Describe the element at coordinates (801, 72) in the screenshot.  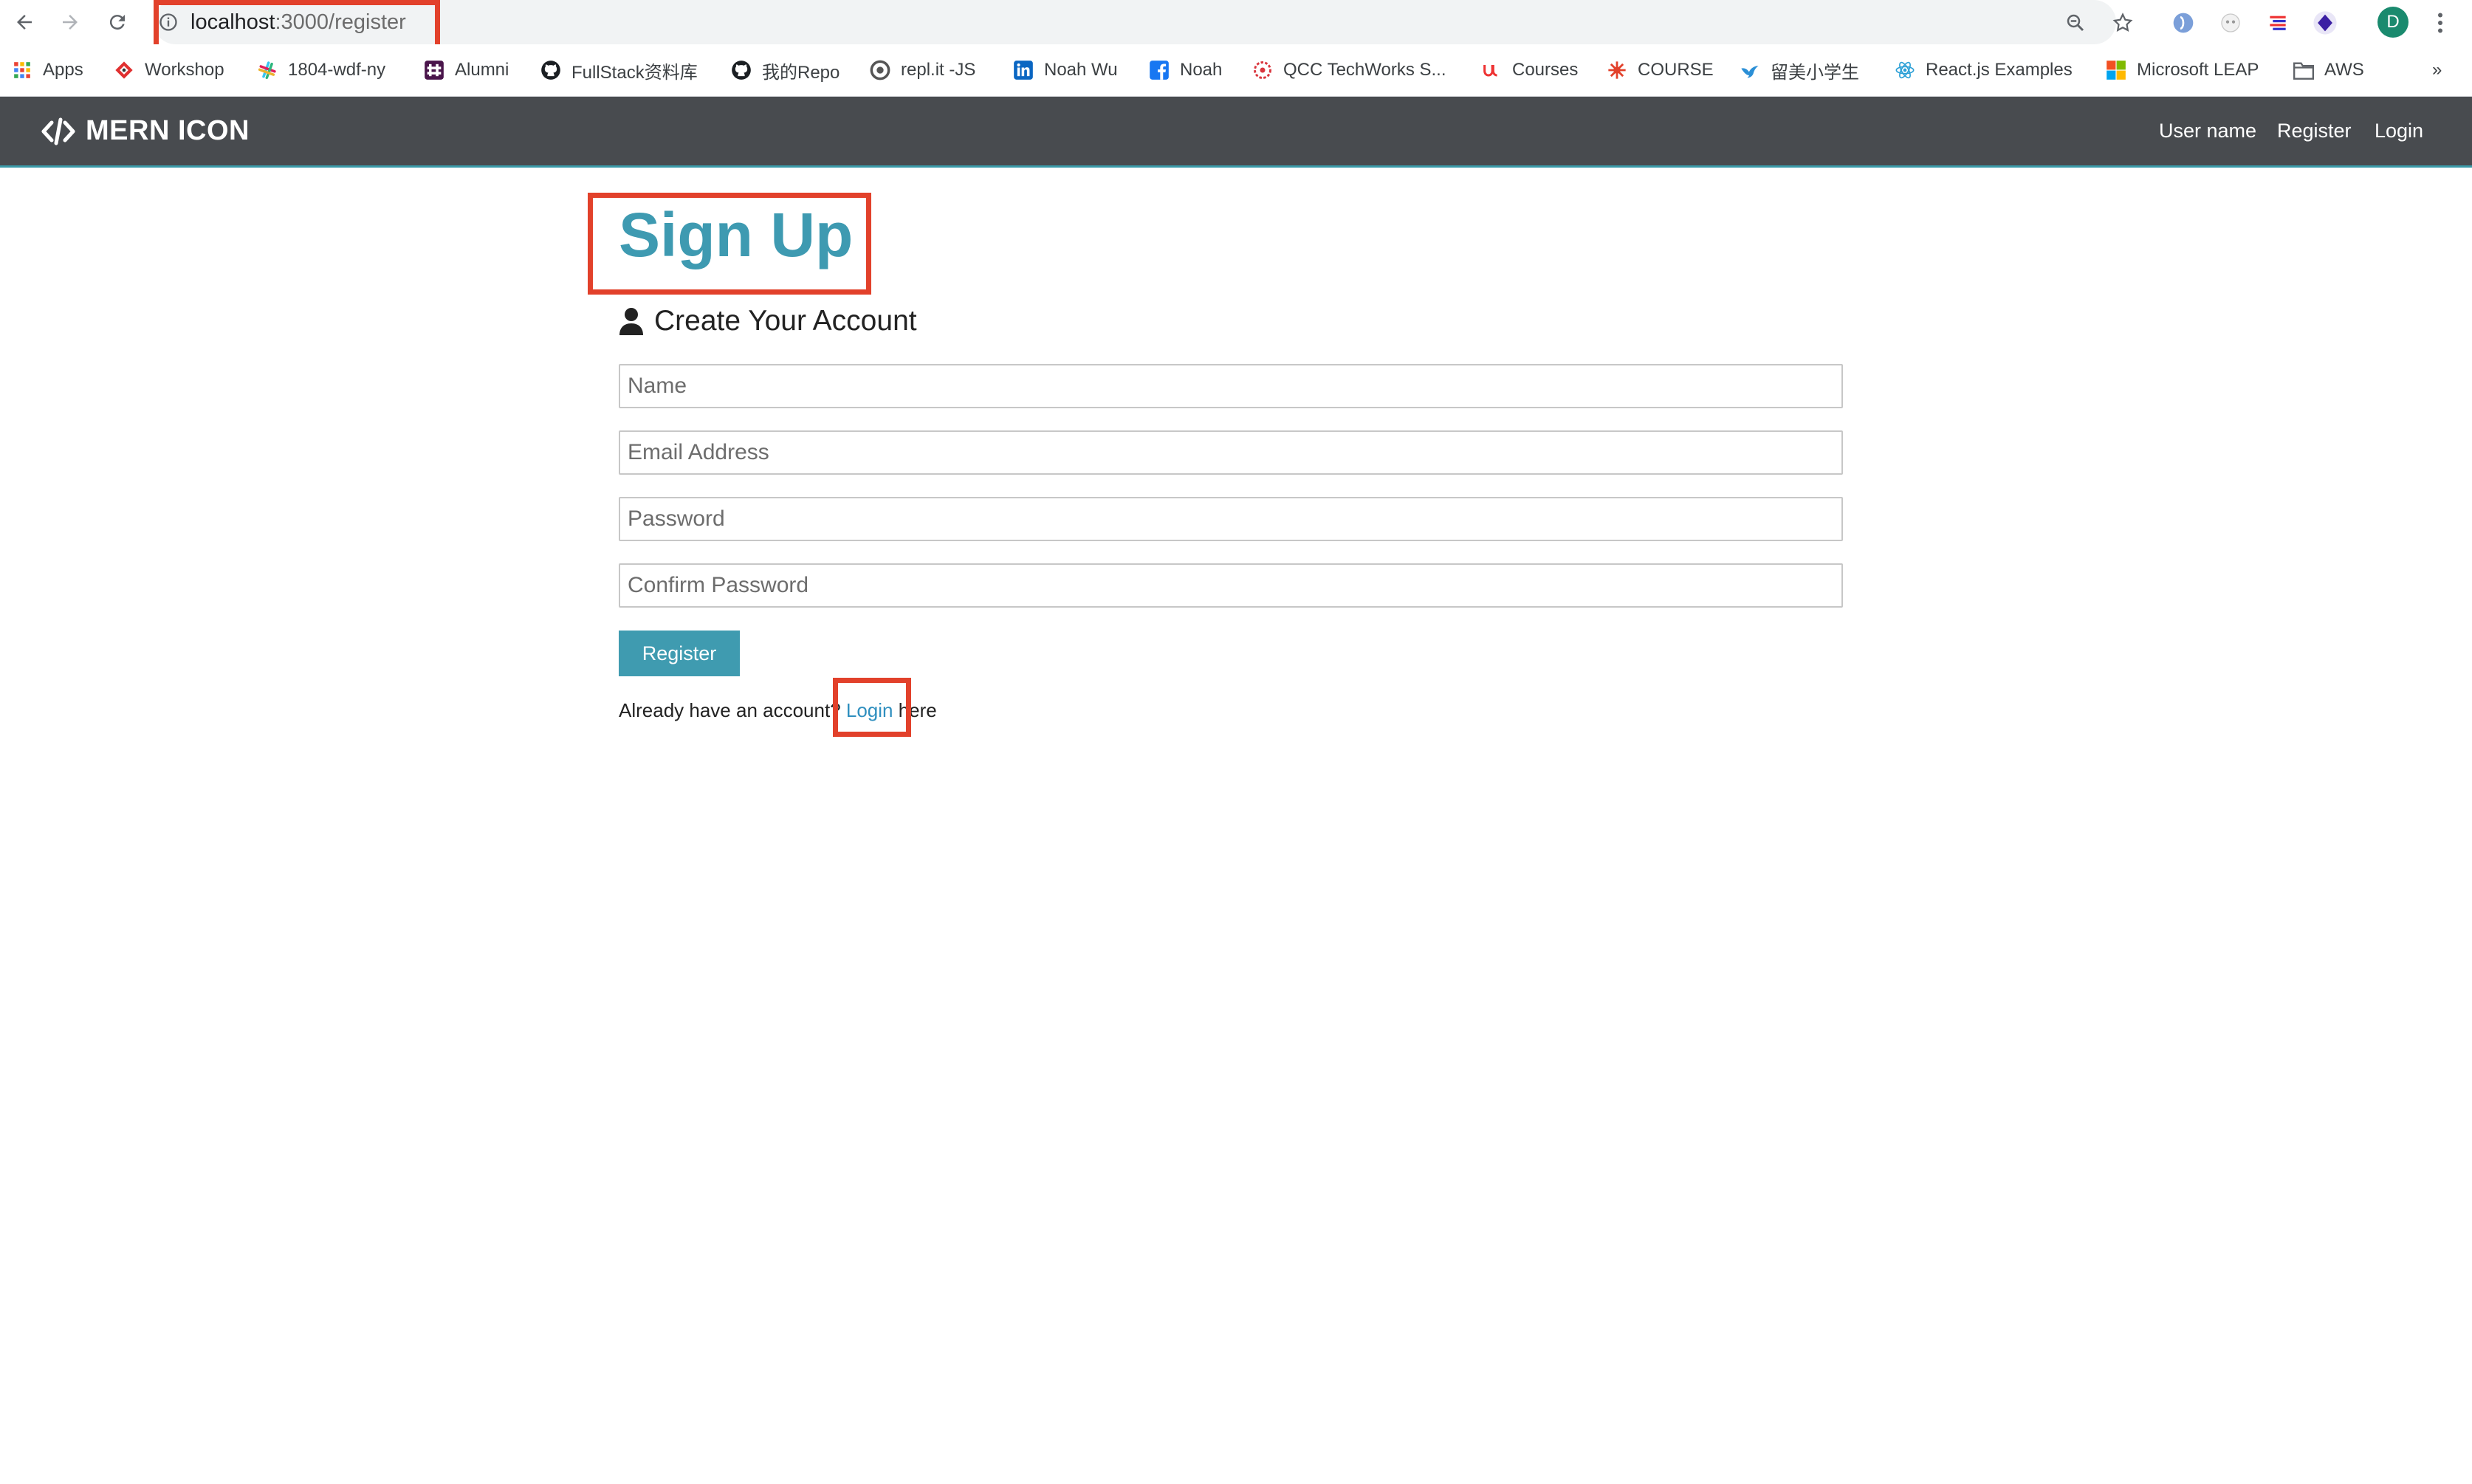
I see `bookmark-label: 我的Repo` at that location.